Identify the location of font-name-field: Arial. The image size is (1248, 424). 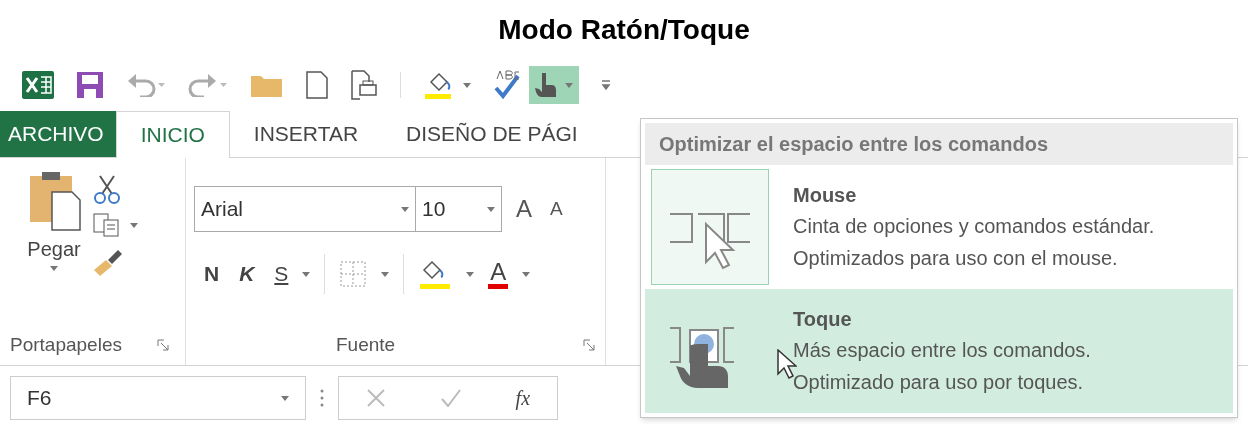
(305, 209).